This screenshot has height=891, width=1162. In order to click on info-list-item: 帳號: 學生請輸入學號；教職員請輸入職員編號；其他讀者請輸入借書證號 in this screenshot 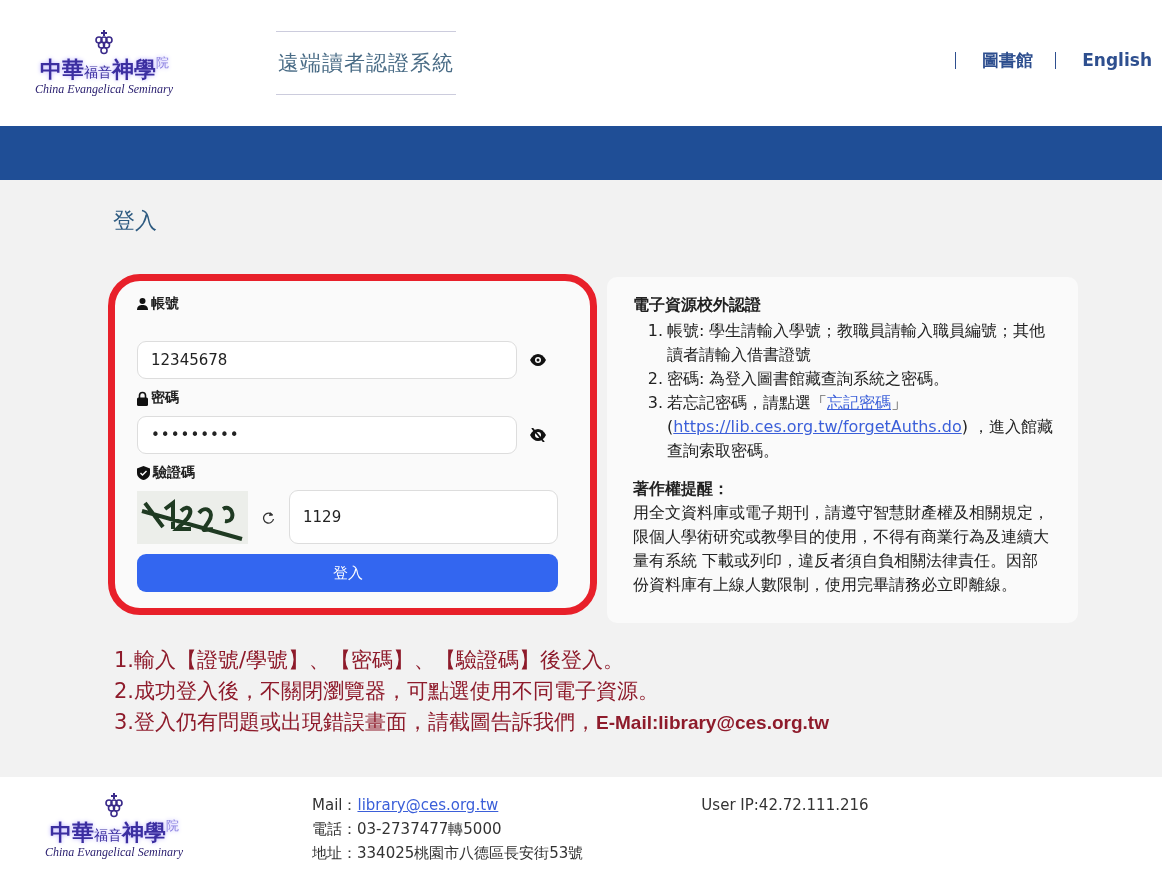, I will do `click(857, 343)`.